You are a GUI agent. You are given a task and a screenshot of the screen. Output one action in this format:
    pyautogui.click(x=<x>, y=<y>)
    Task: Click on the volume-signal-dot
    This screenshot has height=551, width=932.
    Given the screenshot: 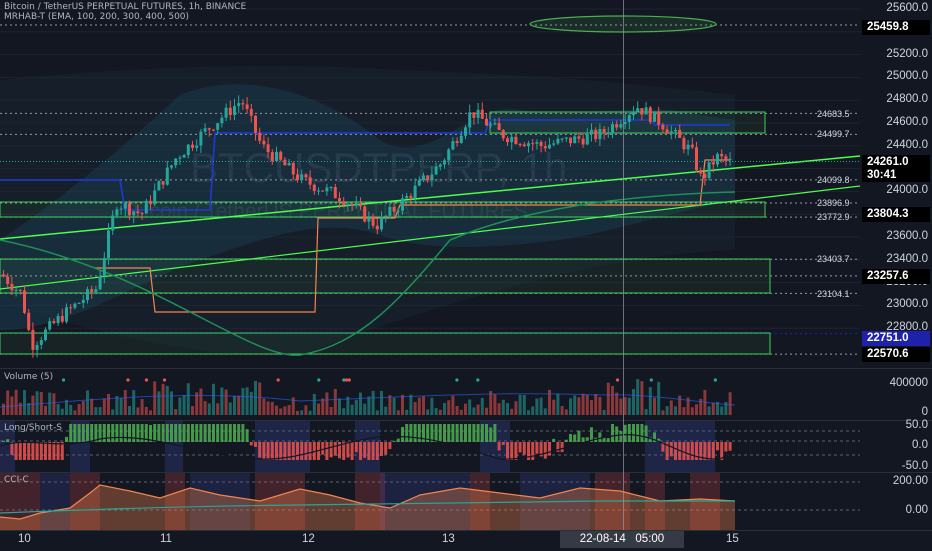 What is the action you would take?
    pyautogui.click(x=651, y=380)
    